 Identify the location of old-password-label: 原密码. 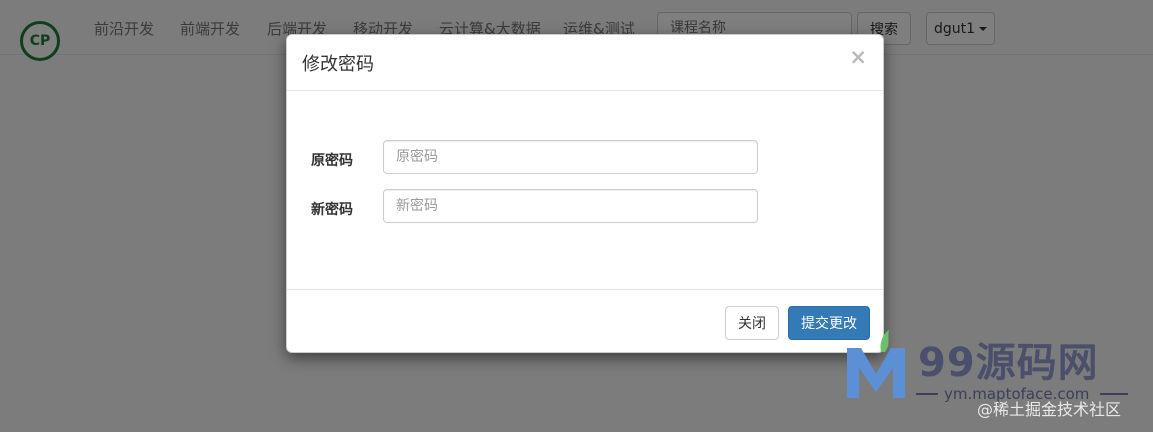
(332, 161).